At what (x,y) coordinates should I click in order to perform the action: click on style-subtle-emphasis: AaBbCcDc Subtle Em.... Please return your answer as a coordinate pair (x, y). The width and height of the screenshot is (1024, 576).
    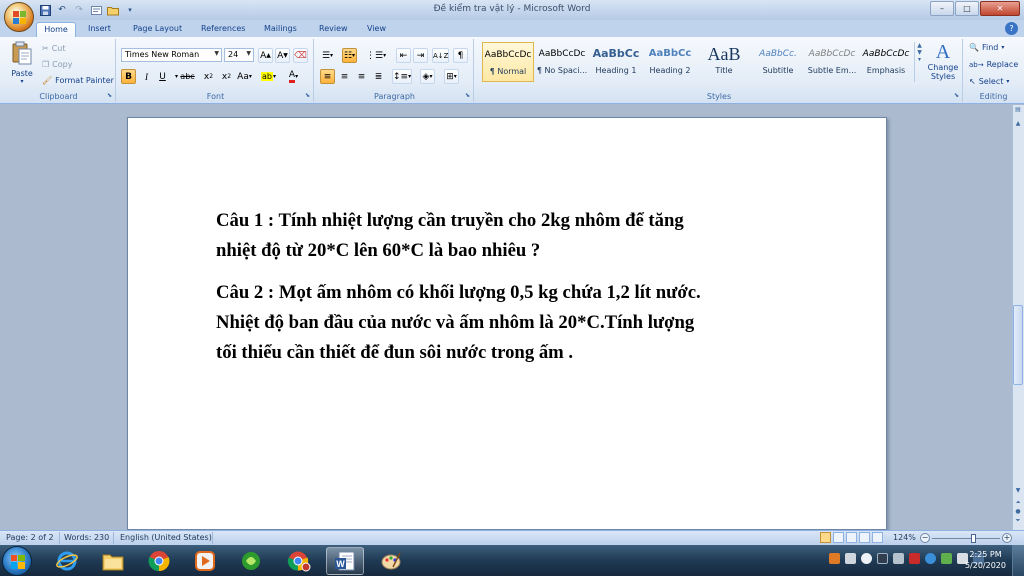
    Looking at the image, I should click on (832, 62).